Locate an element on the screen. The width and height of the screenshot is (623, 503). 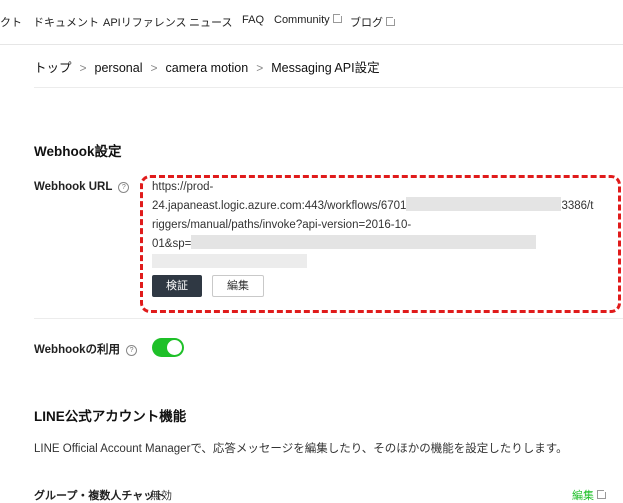
nav-item-api-reference: APIリファレンス is located at coordinates (145, 22).